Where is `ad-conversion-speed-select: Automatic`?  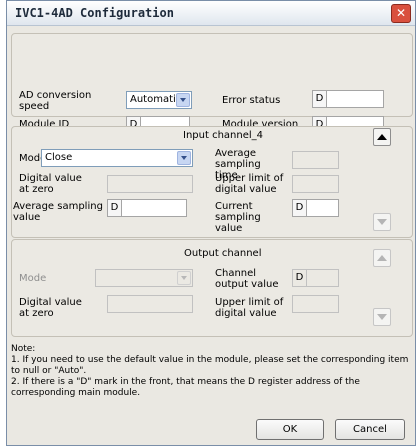
ad-conversion-speed-select: Automatic is located at coordinates (159, 100).